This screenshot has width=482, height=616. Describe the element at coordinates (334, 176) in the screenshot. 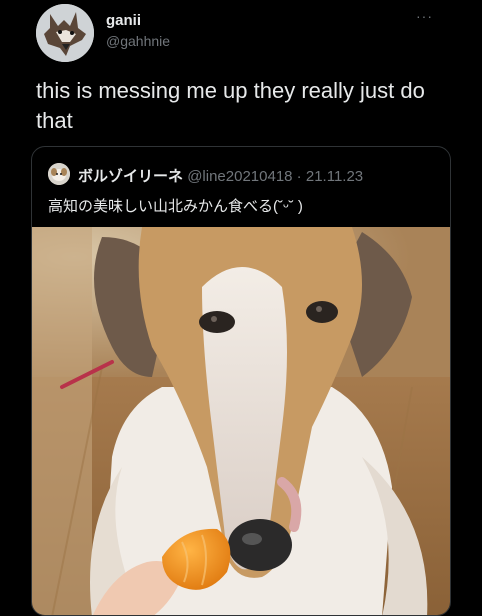

I see `quoted-date: 21.11.23` at that location.